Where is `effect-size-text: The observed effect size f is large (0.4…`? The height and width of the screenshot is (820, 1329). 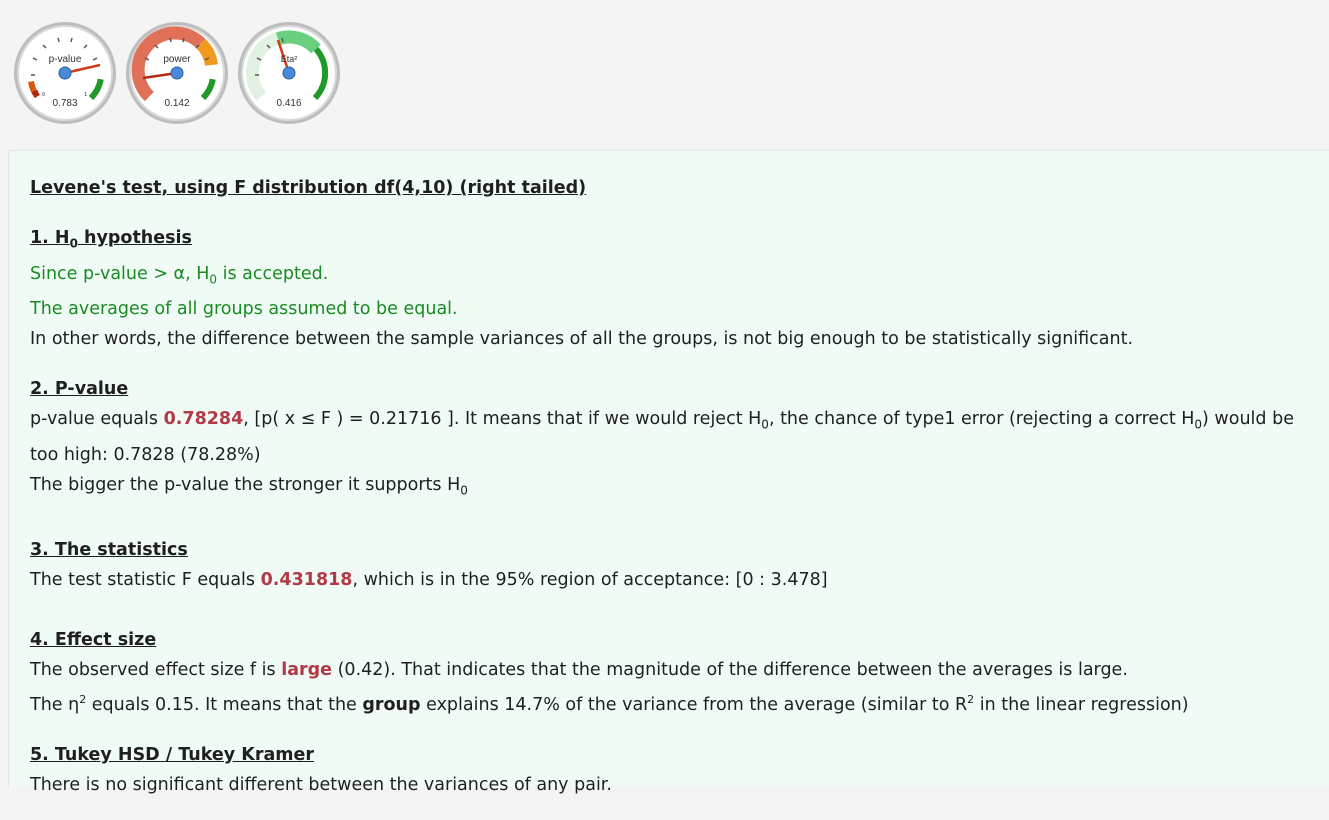
effect-size-text: The observed effect size f is large (0.4… is located at coordinates (579, 670).